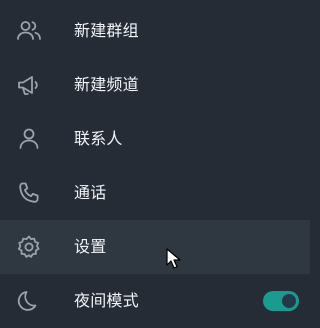 Image resolution: width=320 pixels, height=328 pixels. What do you see at coordinates (90, 192) in the screenshot?
I see `menu-item-label: 通话` at bounding box center [90, 192].